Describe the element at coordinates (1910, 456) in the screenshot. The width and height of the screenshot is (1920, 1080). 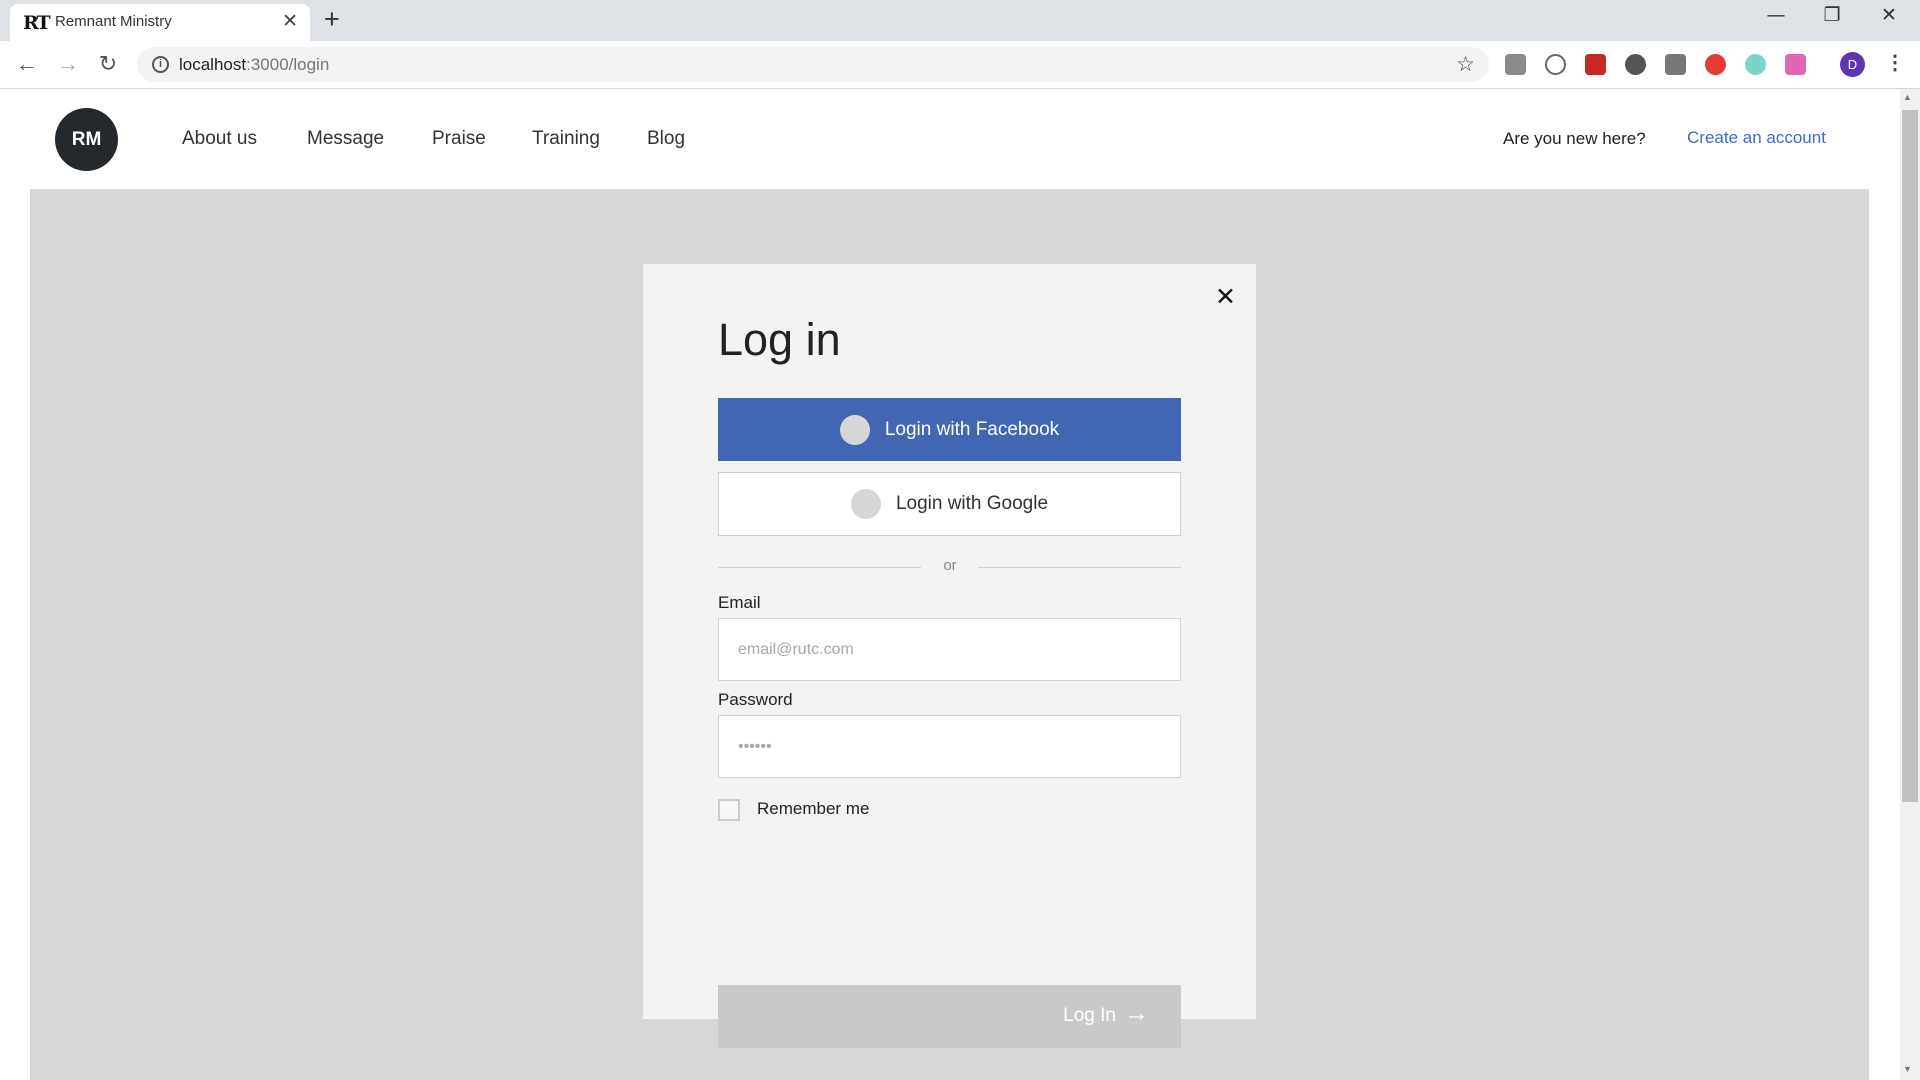
I see `scrollbar-thumb` at that location.